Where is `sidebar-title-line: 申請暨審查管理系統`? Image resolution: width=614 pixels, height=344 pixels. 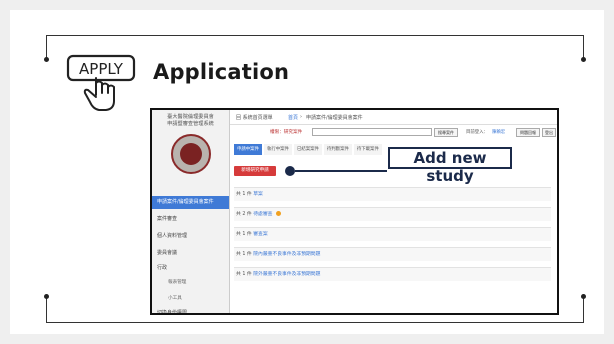 sidebar-title-line: 申請暨審查管理系統 is located at coordinates (190, 124).